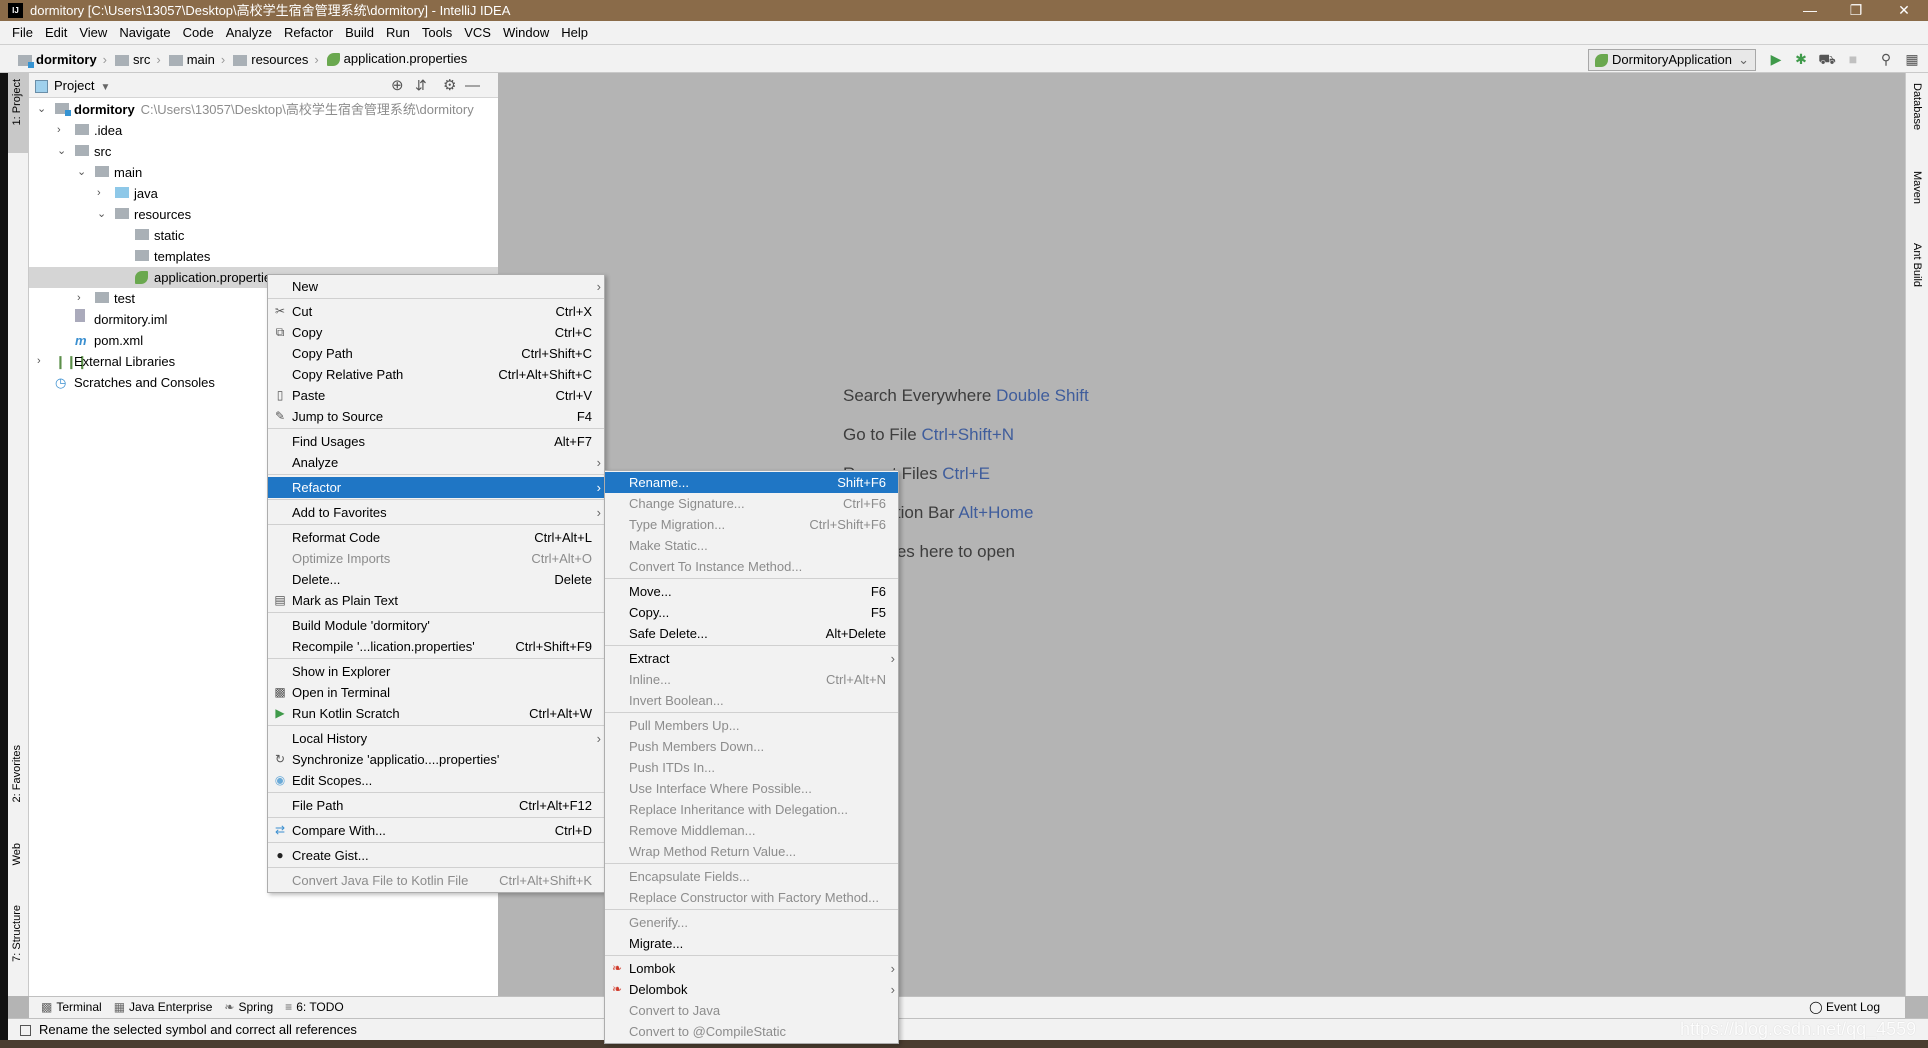  What do you see at coordinates (421, 85) in the screenshot?
I see `collapse-all-icon: ⇵` at bounding box center [421, 85].